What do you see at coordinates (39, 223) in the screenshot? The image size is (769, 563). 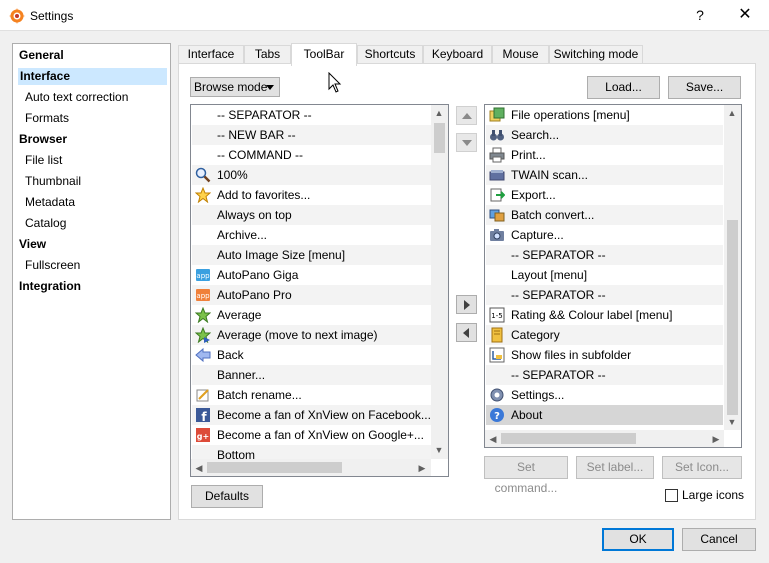 I see `category-catalog: Catalog` at bounding box center [39, 223].